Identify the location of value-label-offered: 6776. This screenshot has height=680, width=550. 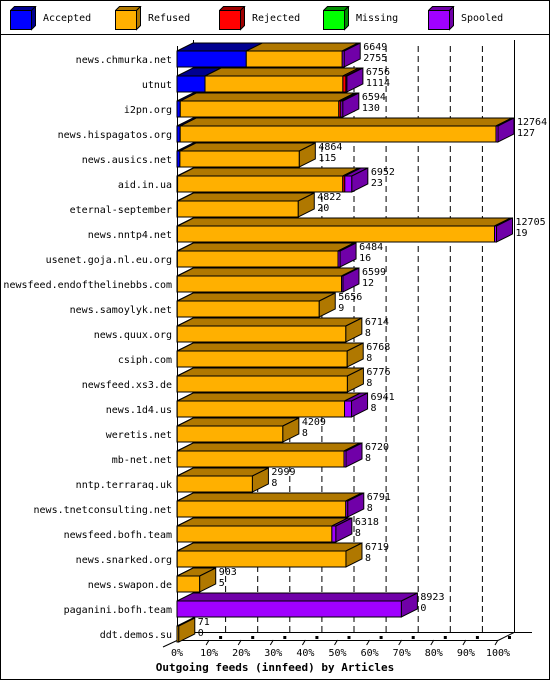
(378, 372).